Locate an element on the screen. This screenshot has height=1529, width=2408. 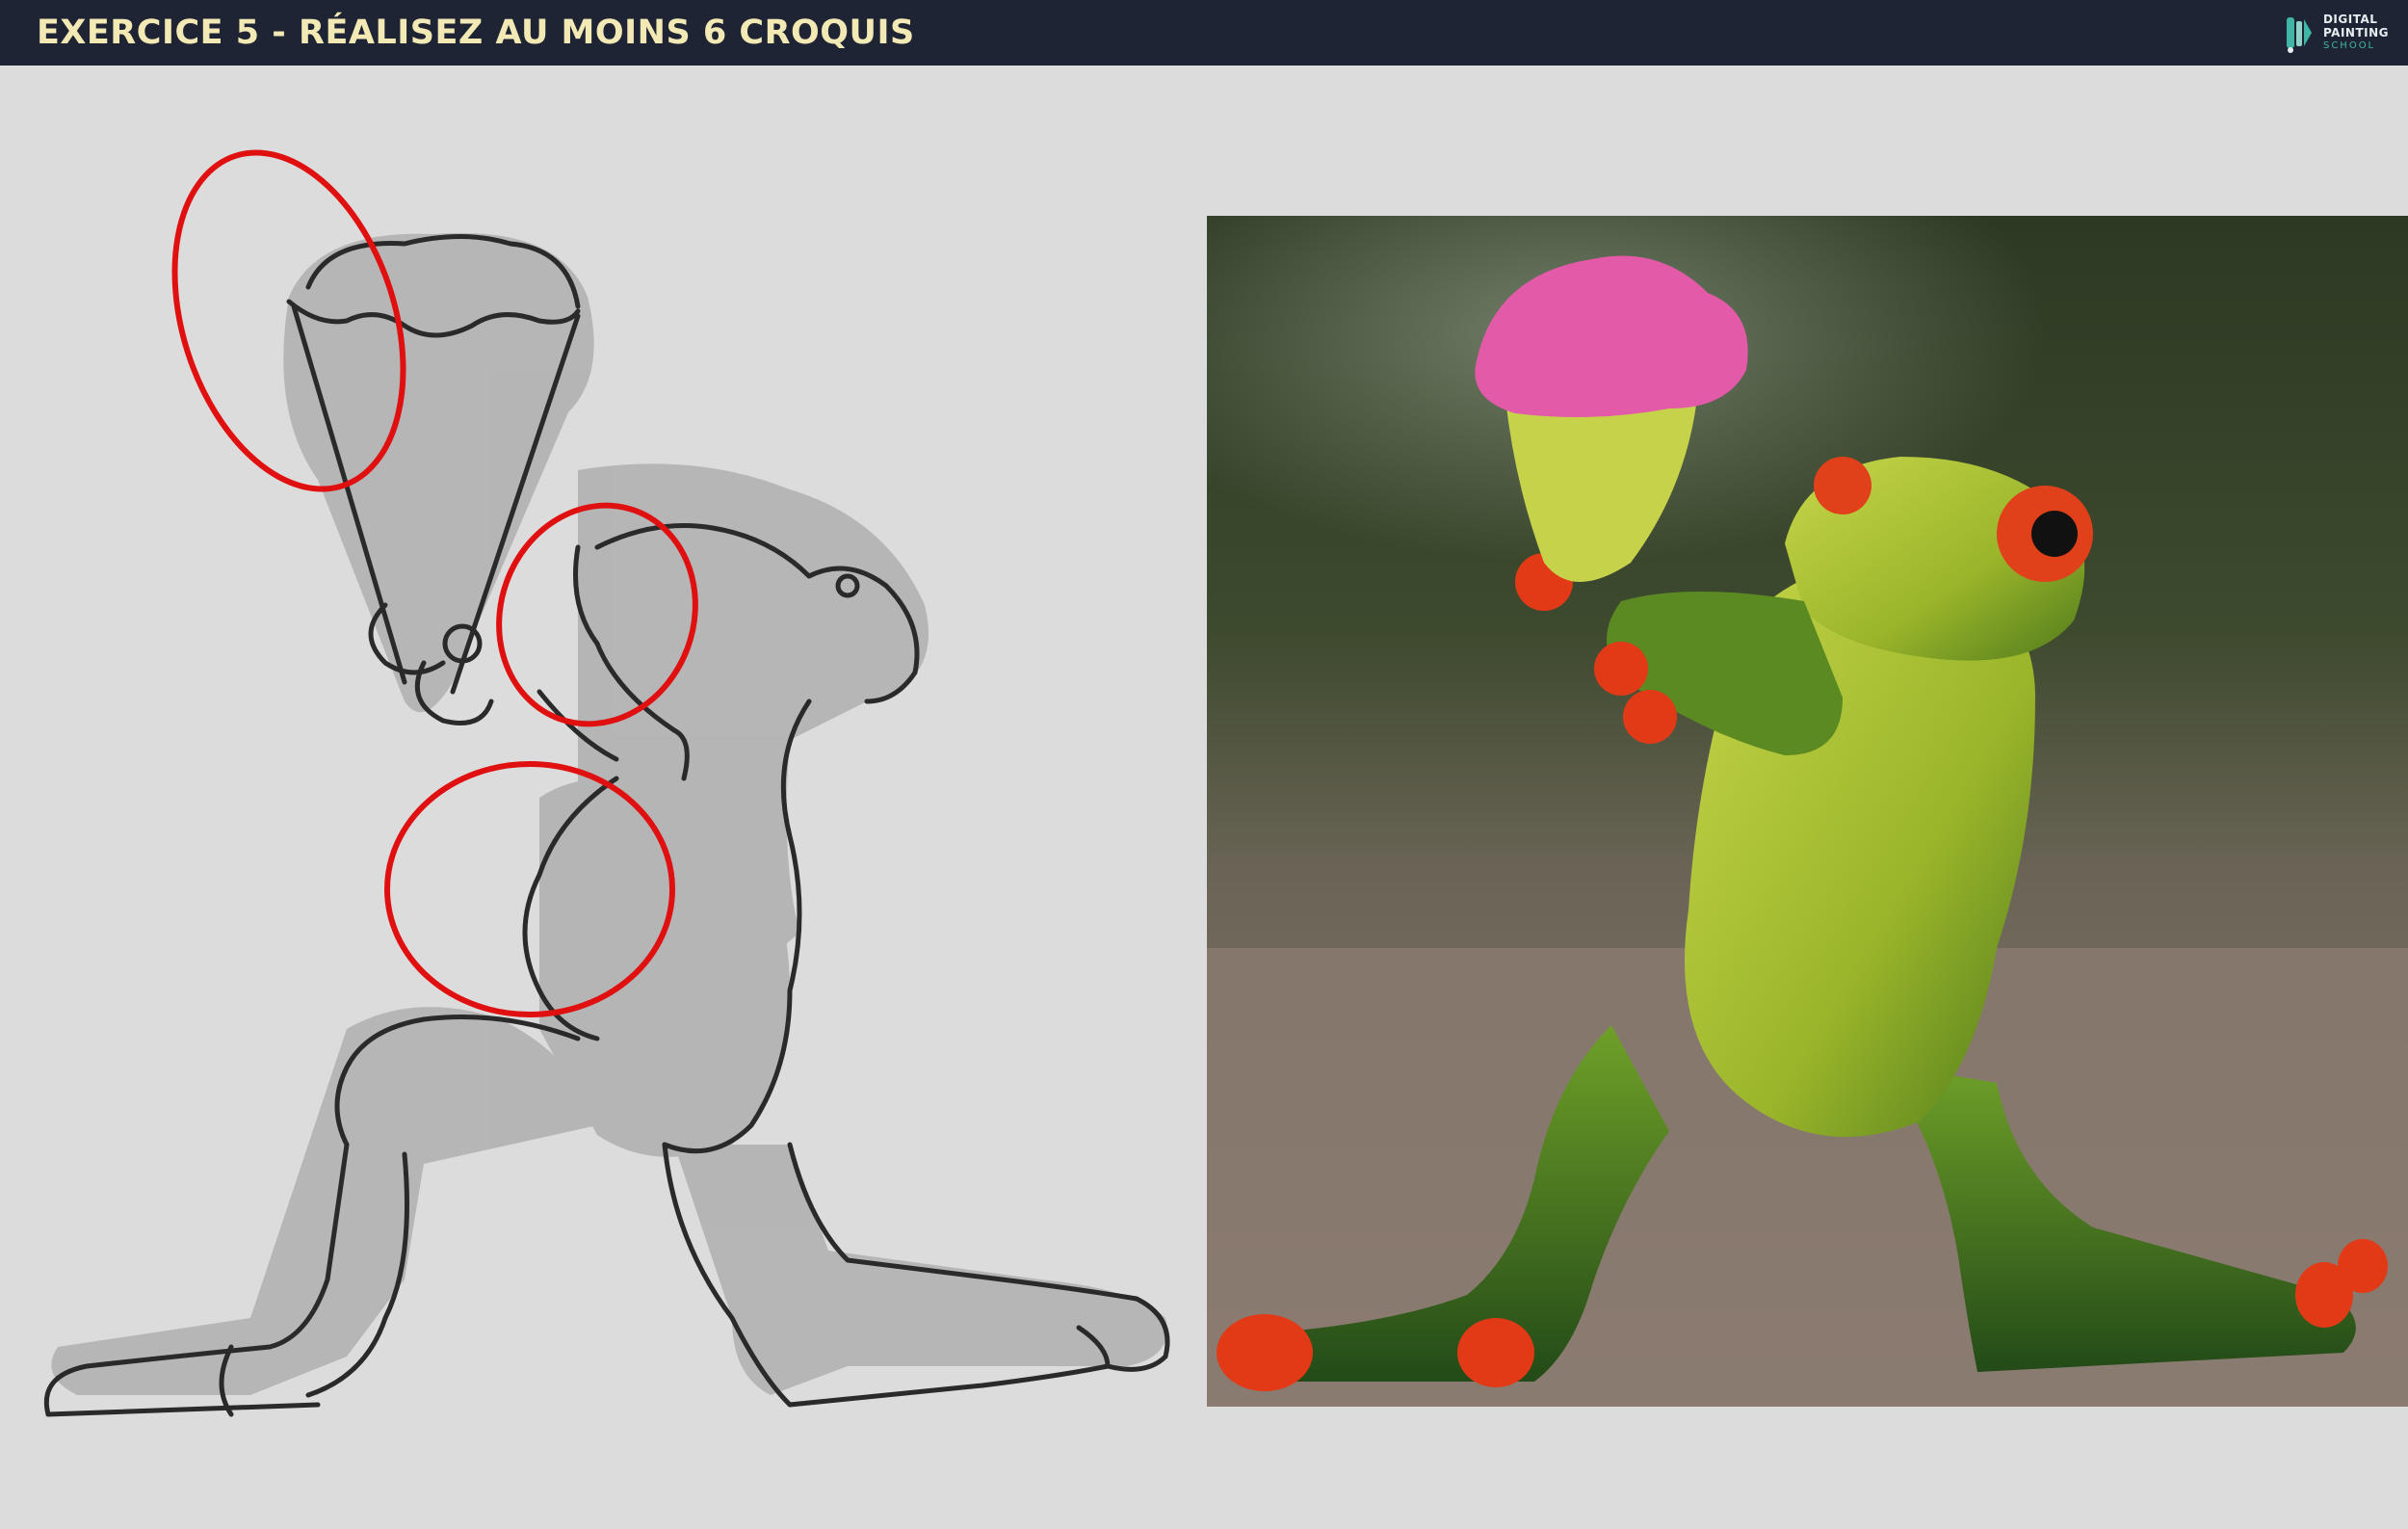
logo-wordmark: DIGITAL PAINTING SCHOOL is located at coordinates (2356, 33).